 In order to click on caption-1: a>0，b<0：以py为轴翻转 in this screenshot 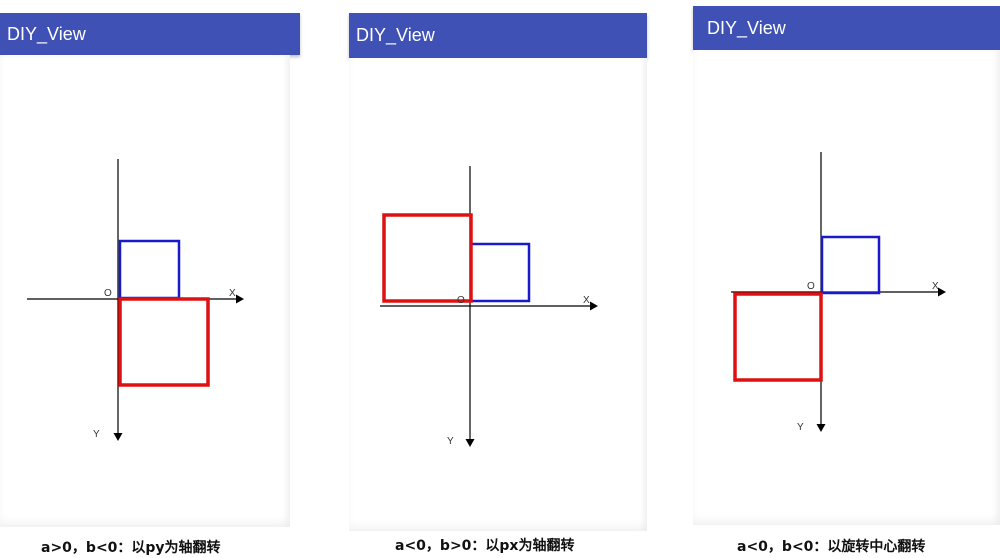, I will do `click(131, 548)`.